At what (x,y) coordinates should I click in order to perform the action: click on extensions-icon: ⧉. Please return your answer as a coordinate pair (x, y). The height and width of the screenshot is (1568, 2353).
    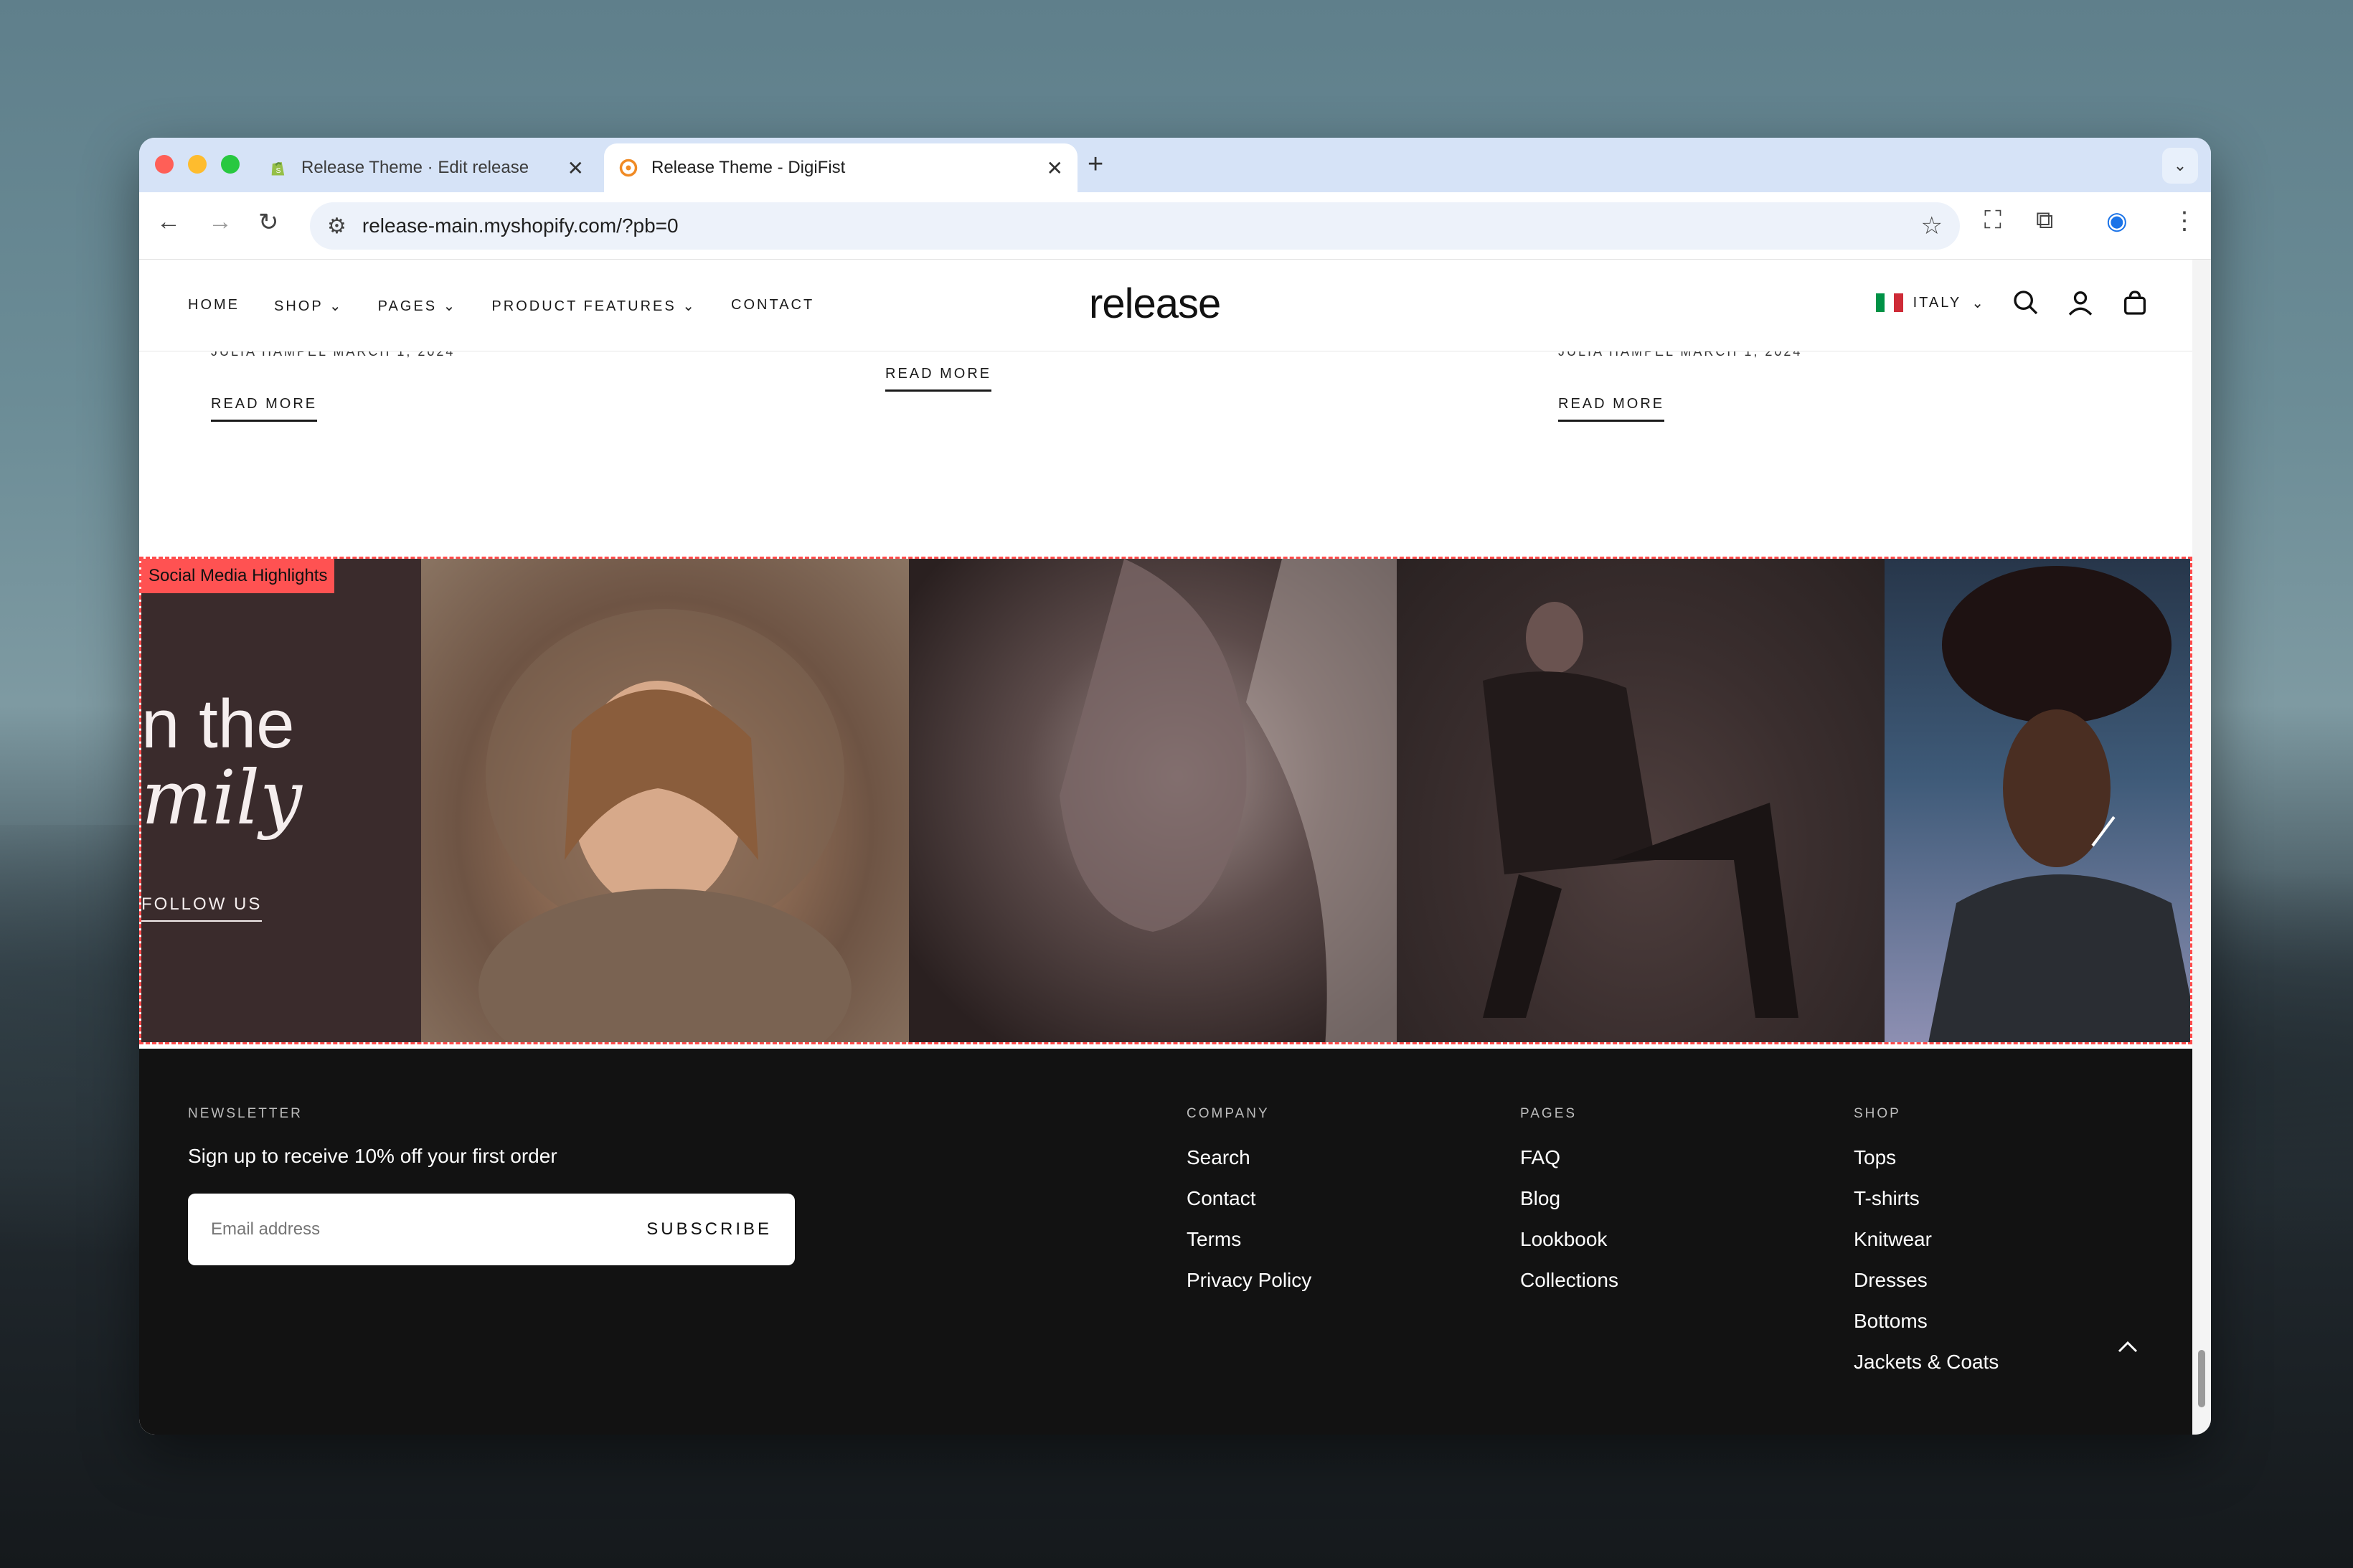
    Looking at the image, I should click on (2045, 221).